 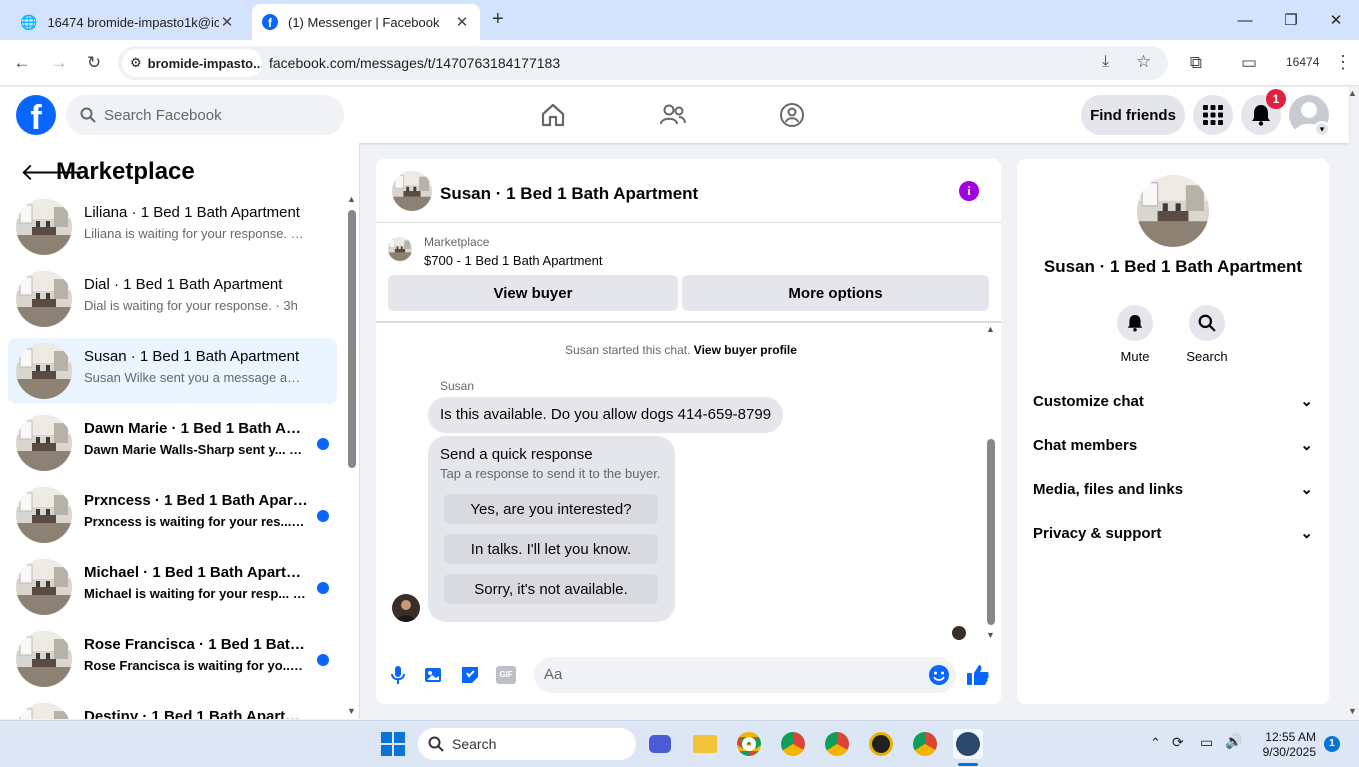 What do you see at coordinates (366, 22) in the screenshot?
I see `browser-tab-2: f (1) Messenger | Facebook ✕` at bounding box center [366, 22].